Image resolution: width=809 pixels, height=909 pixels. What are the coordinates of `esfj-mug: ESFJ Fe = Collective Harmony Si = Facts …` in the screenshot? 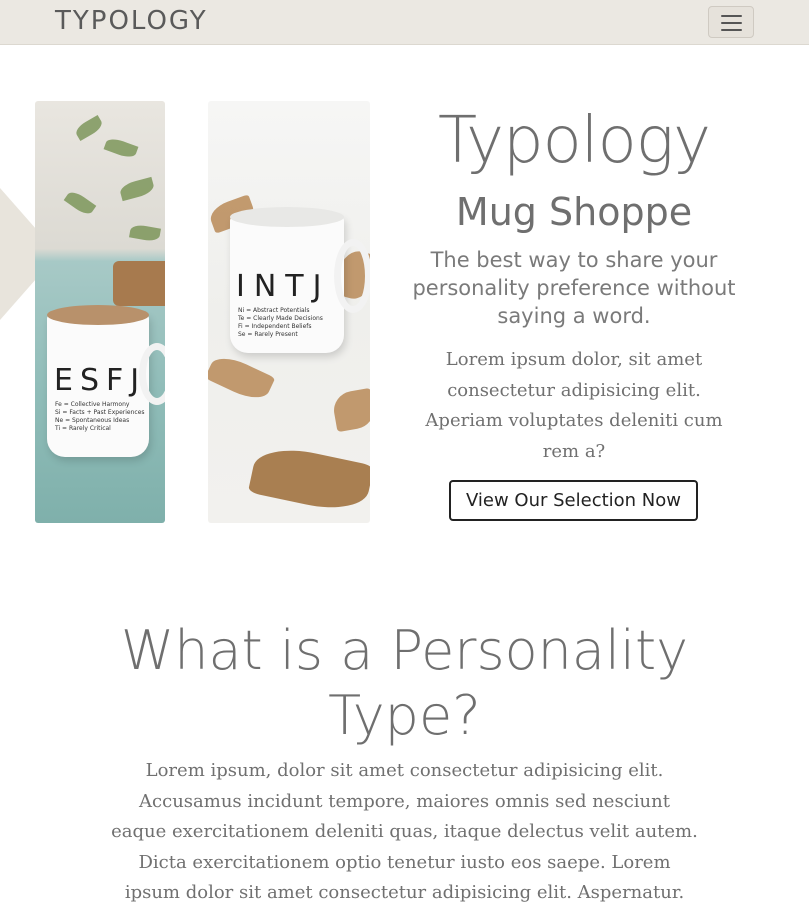 It's located at (106, 381).